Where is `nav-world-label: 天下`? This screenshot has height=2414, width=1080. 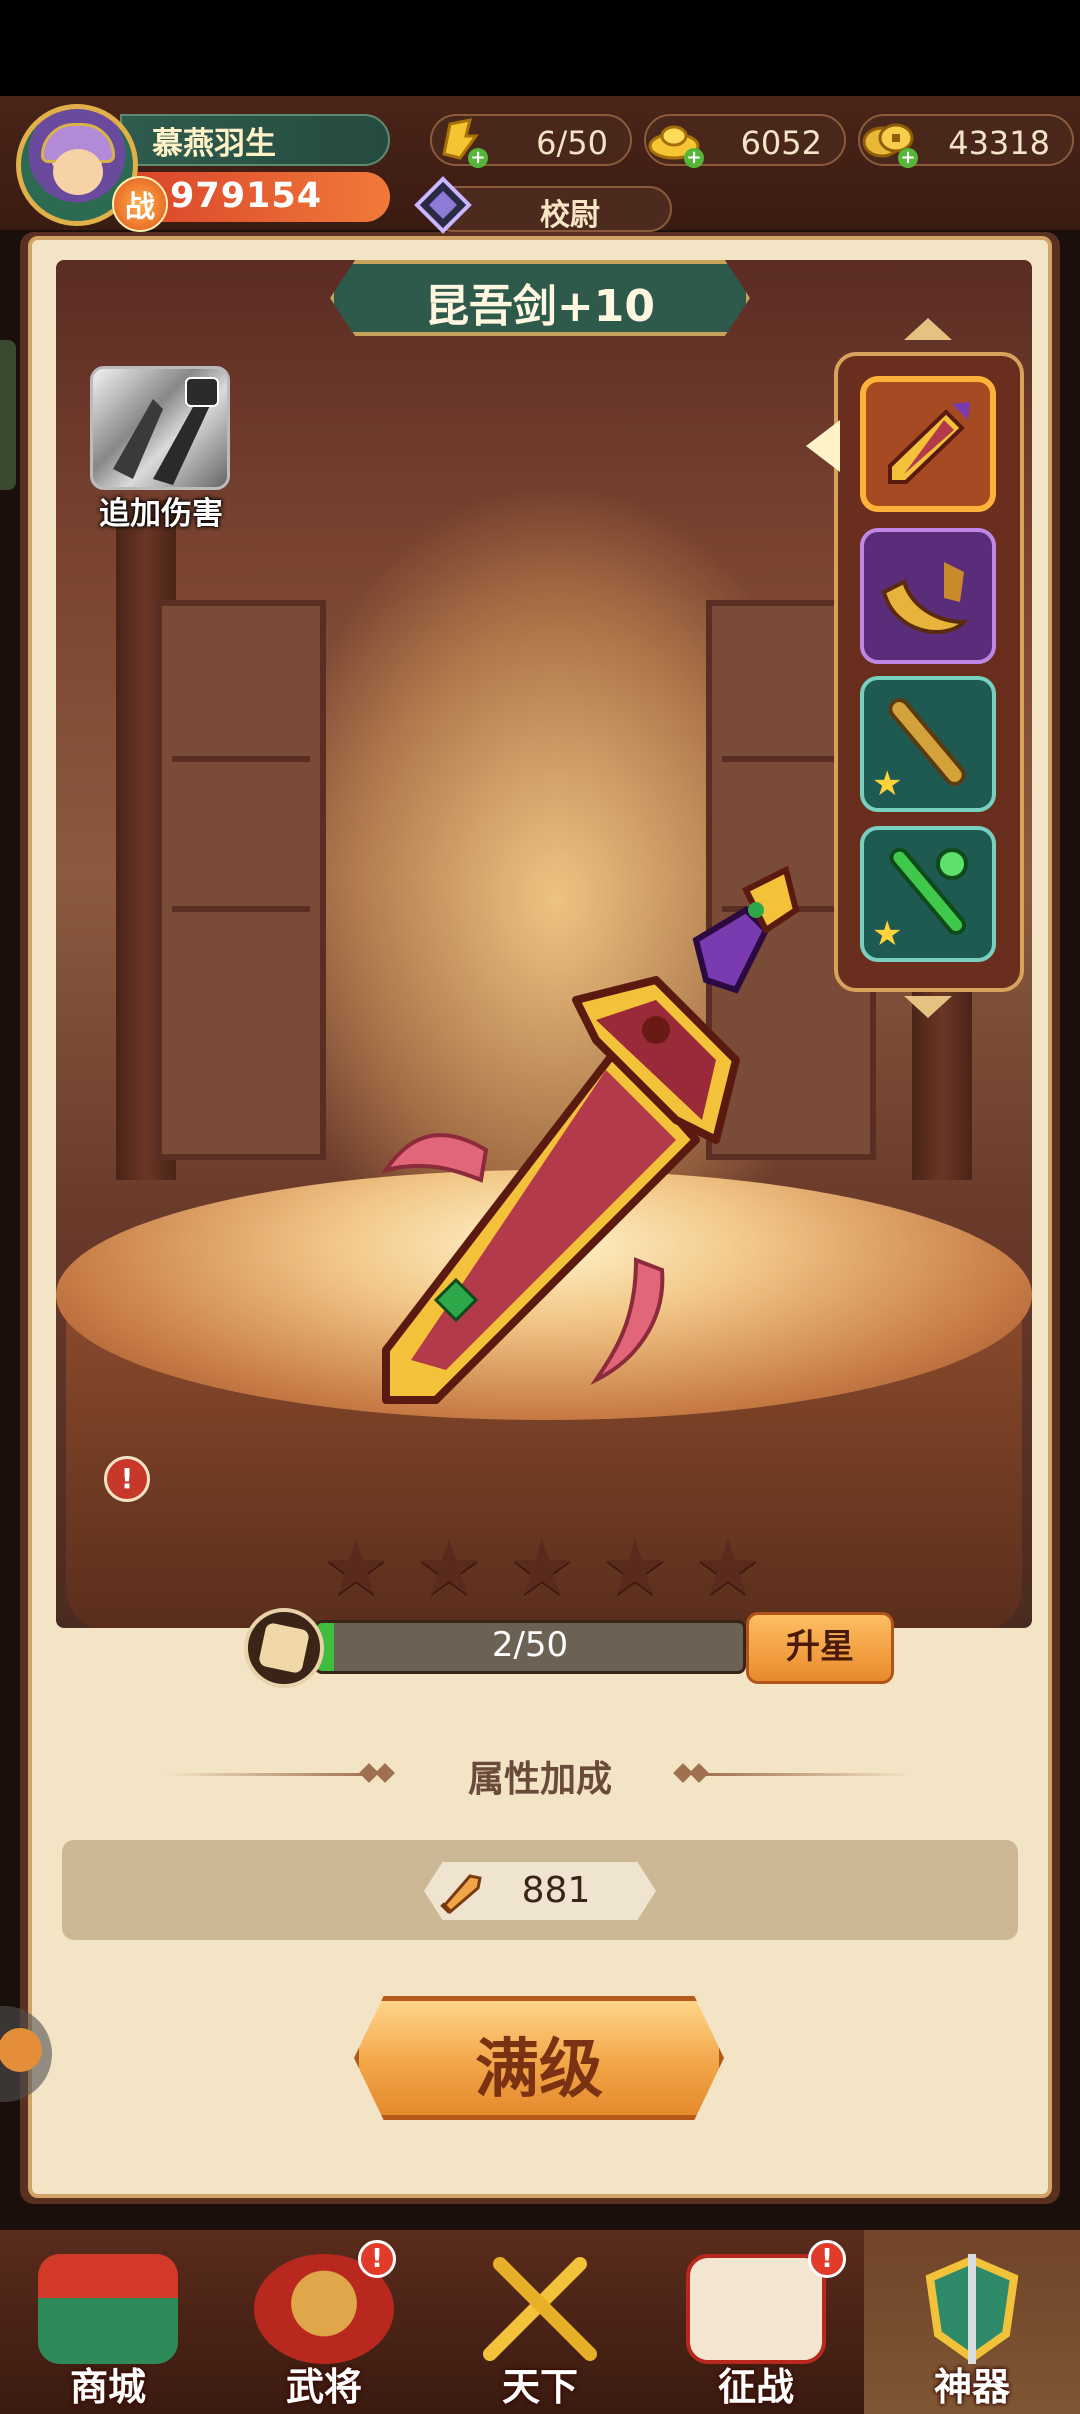
nav-world-label: 天下 is located at coordinates (539, 2387).